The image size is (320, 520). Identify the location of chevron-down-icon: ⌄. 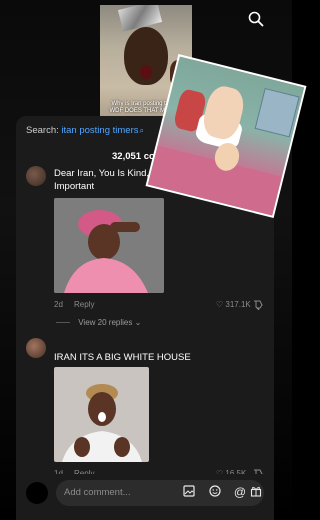
(138, 322).